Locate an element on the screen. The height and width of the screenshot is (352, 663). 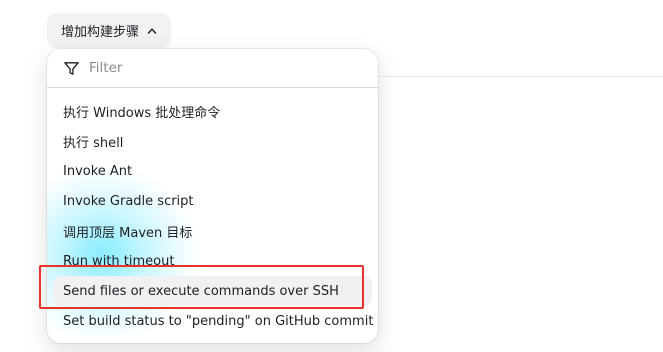
divider is located at coordinates (520, 76).